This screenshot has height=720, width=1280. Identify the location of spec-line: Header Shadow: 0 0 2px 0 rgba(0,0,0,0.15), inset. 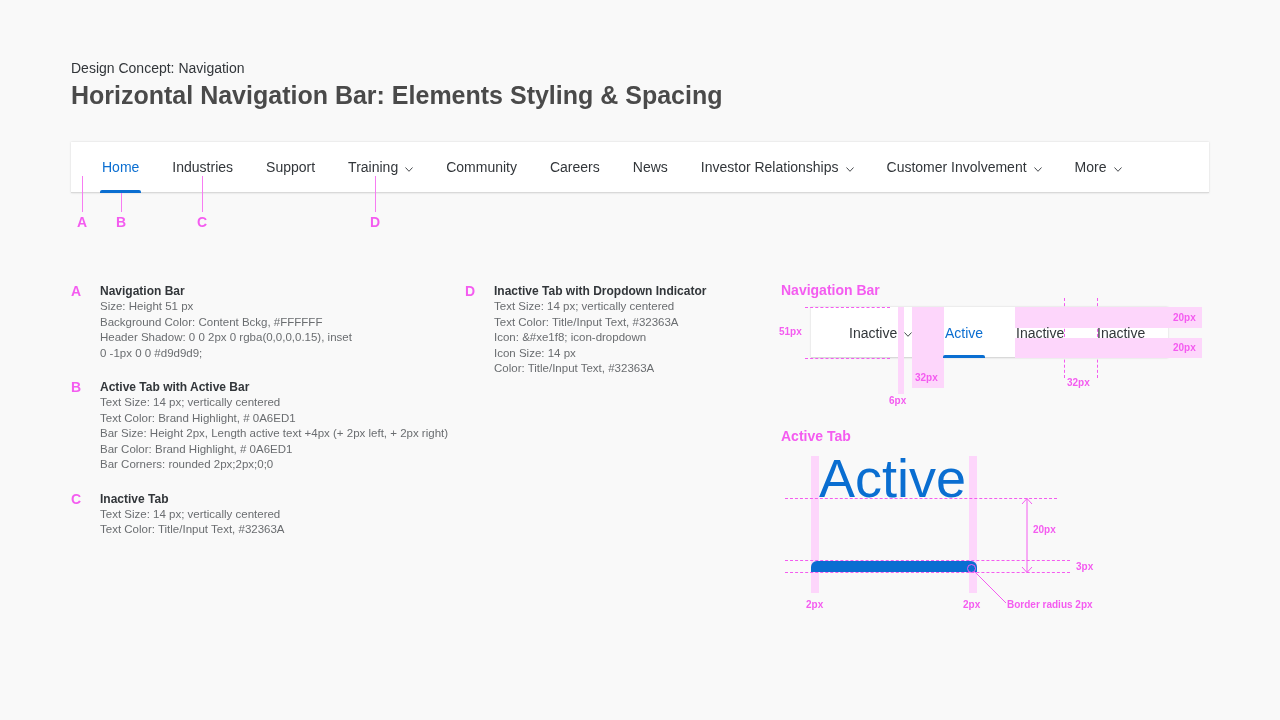
(226, 337).